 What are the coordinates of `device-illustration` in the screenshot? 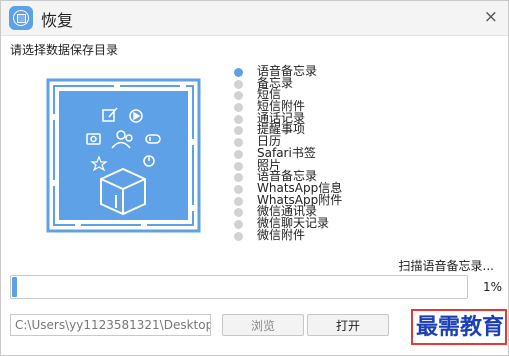 It's located at (123, 155).